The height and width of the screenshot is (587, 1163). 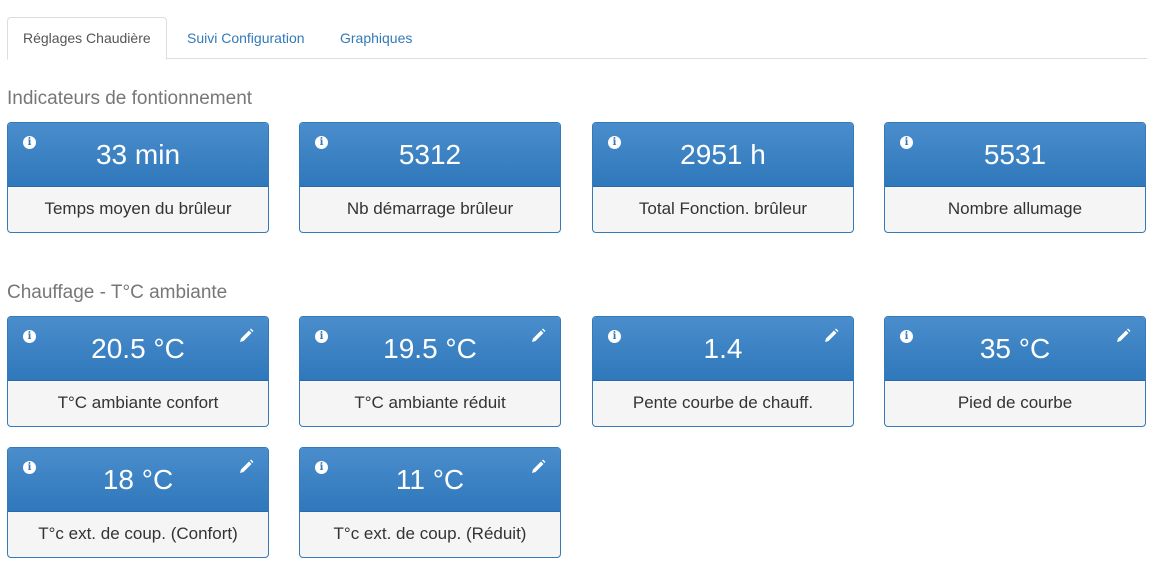 What do you see at coordinates (1015, 402) in the screenshot?
I see `card-label: Pied de courbe` at bounding box center [1015, 402].